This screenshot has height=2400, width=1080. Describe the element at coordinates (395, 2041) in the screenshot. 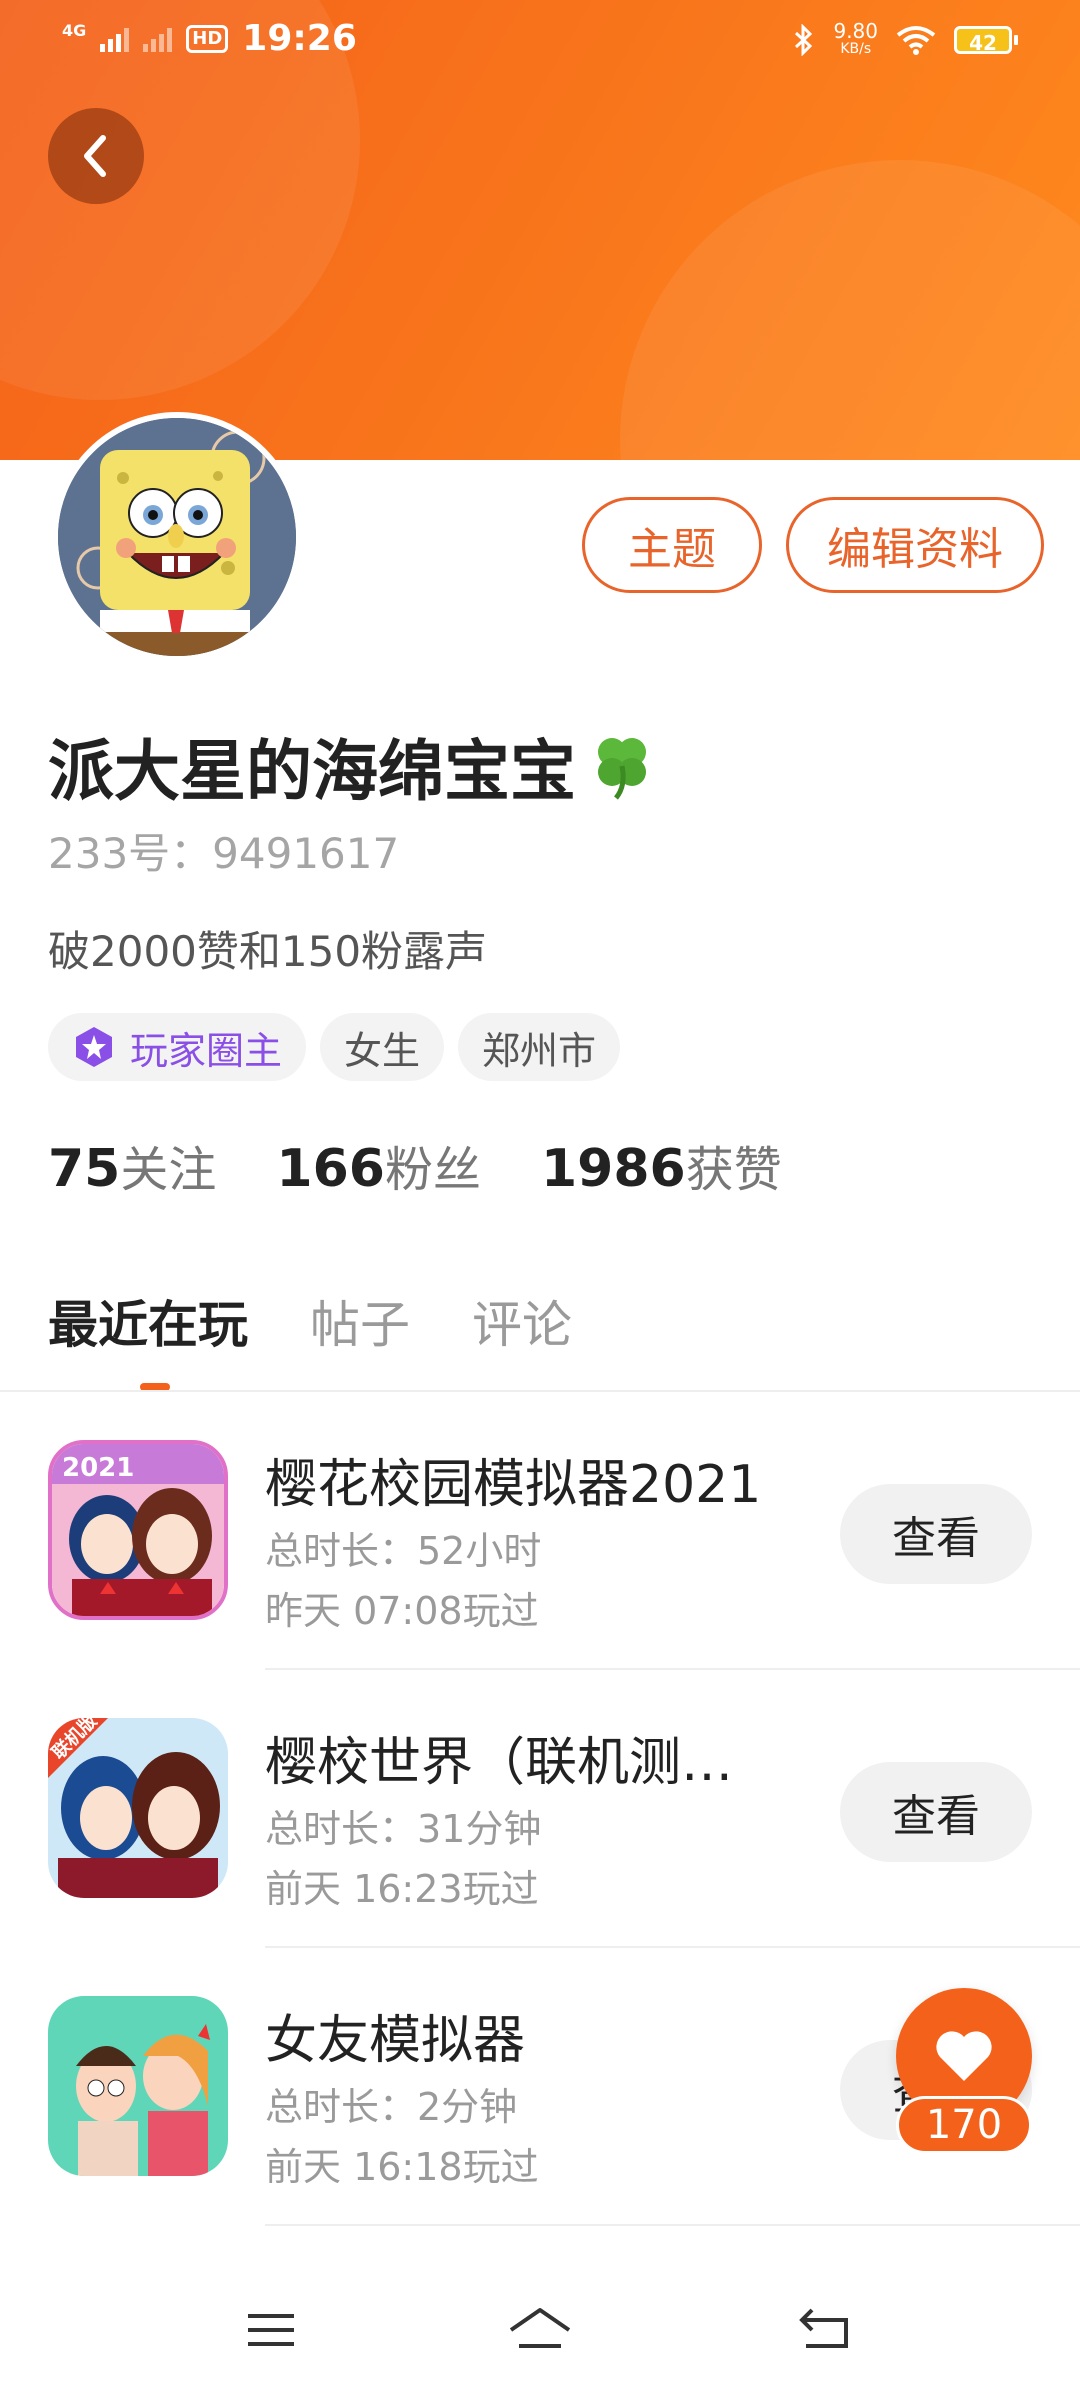

I see `game-title: 女友模拟器` at that location.